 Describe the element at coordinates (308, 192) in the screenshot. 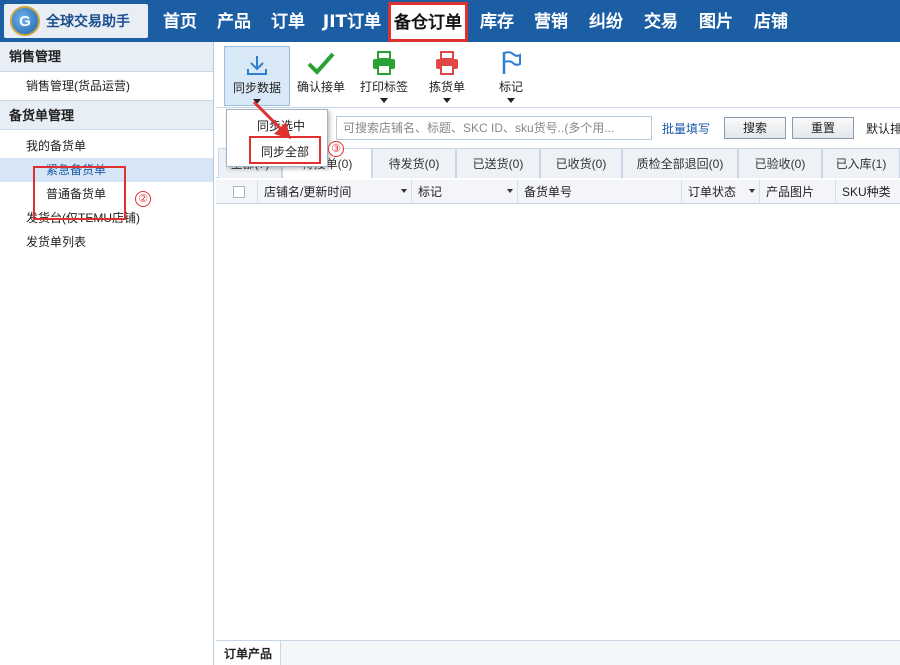

I see `column-store-name-label: 店铺名/更新时间` at that location.